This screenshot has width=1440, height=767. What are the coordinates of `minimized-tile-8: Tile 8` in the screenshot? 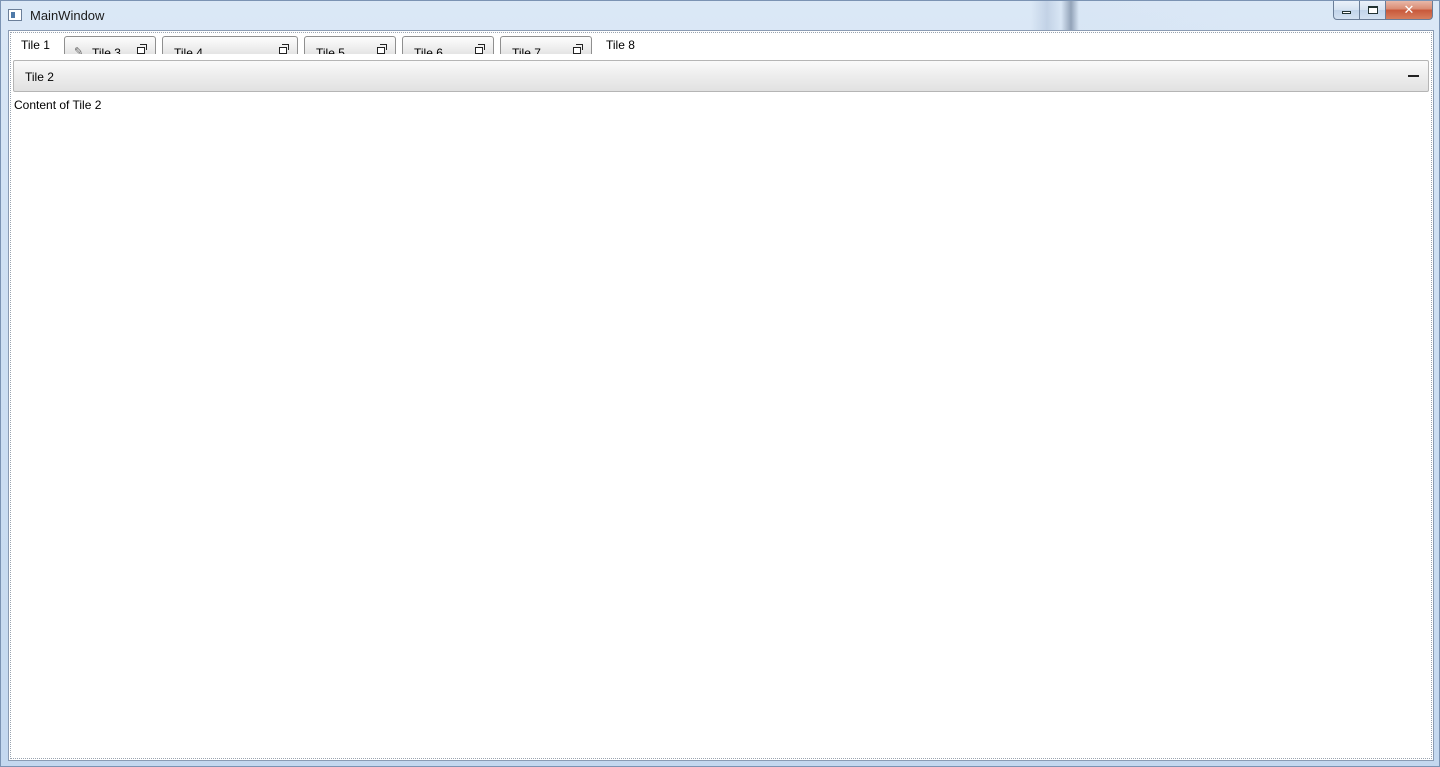 It's located at (620, 45).